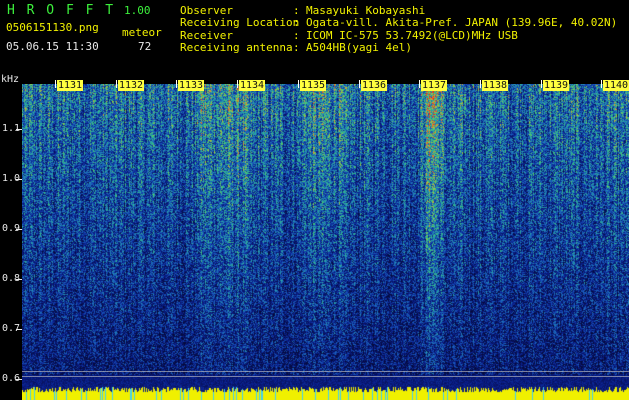  I want to click on x-tick-label: 1136, so click(374, 85).